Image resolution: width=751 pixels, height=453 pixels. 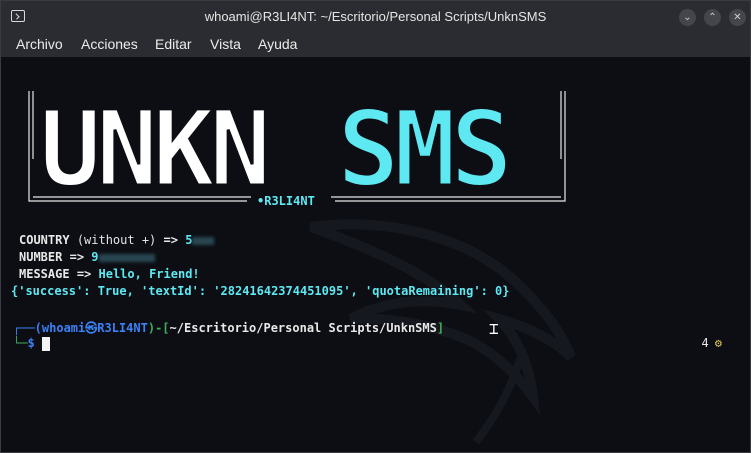 What do you see at coordinates (126, 257) in the screenshot?
I see `redacted-number` at bounding box center [126, 257].